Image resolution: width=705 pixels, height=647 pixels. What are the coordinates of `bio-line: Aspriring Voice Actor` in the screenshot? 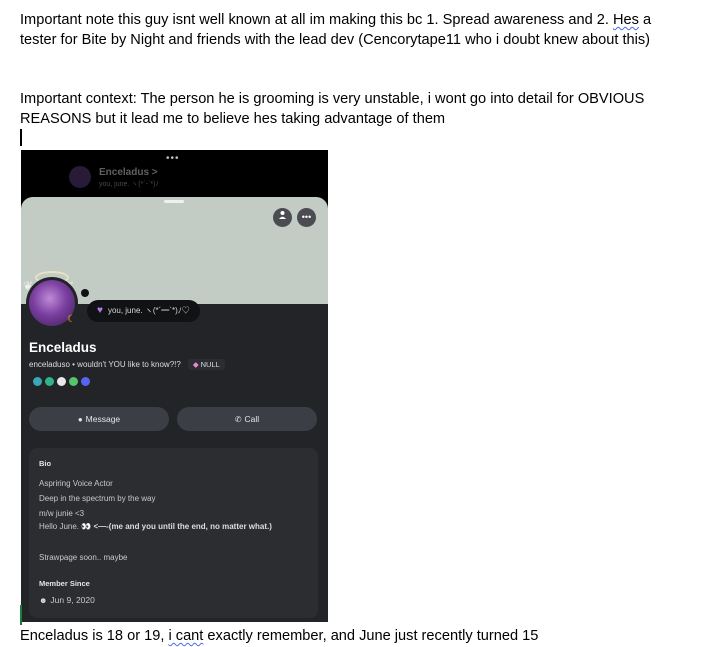 It's located at (76, 483).